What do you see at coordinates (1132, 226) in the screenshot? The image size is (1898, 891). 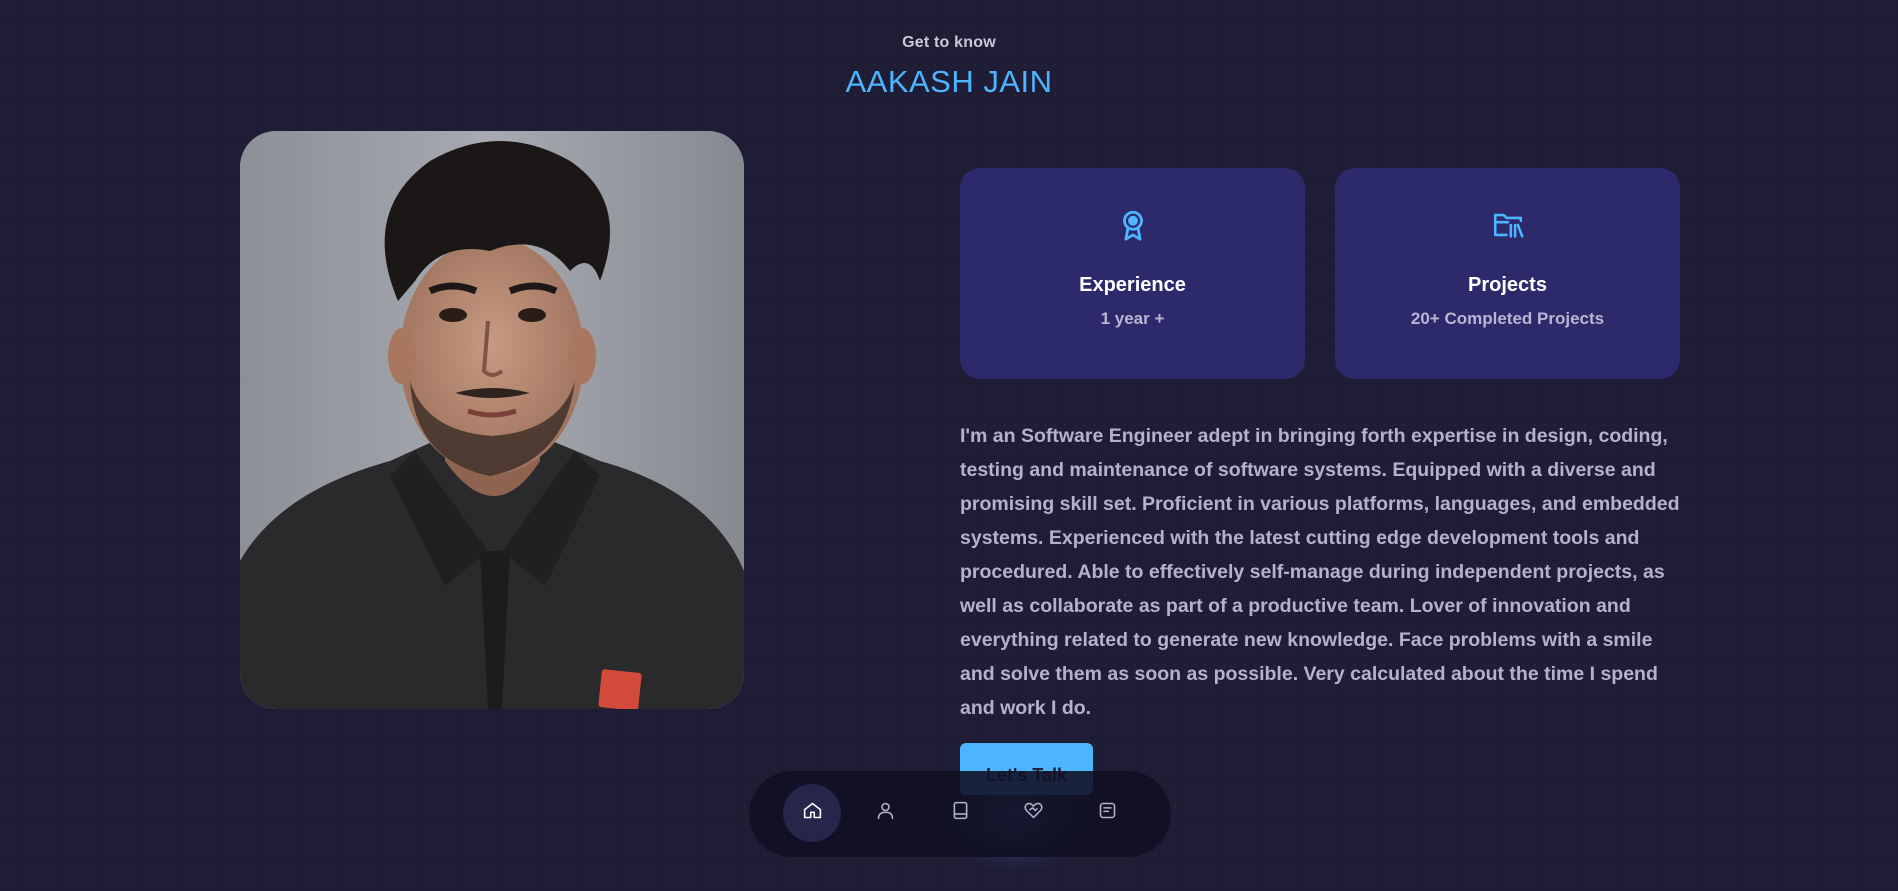 I see `award-icon` at bounding box center [1132, 226].